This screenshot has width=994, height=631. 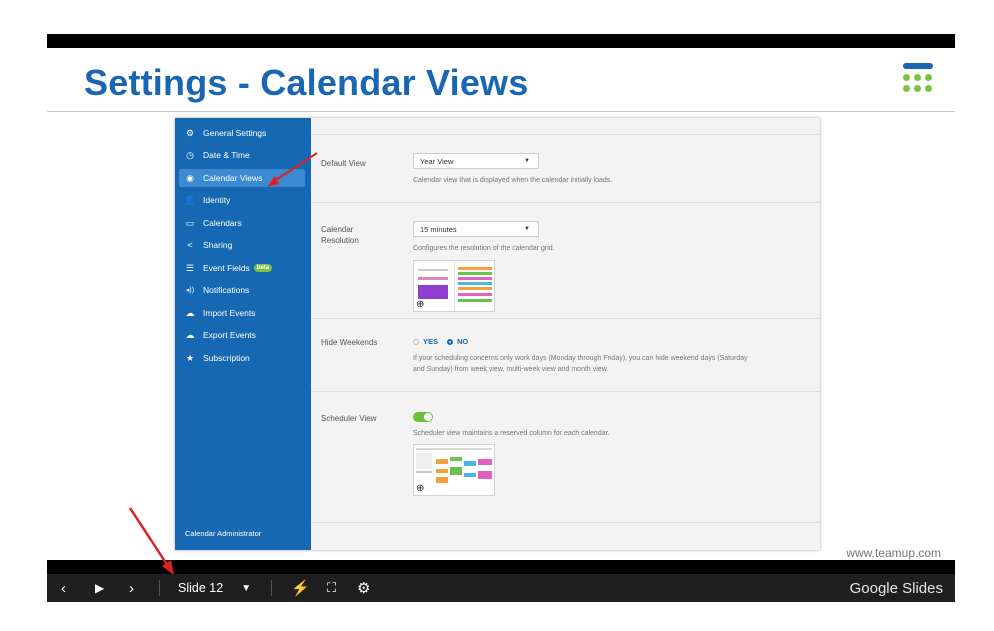 I want to click on resolution-preview-thumbnail: ⊕, so click(x=454, y=286).